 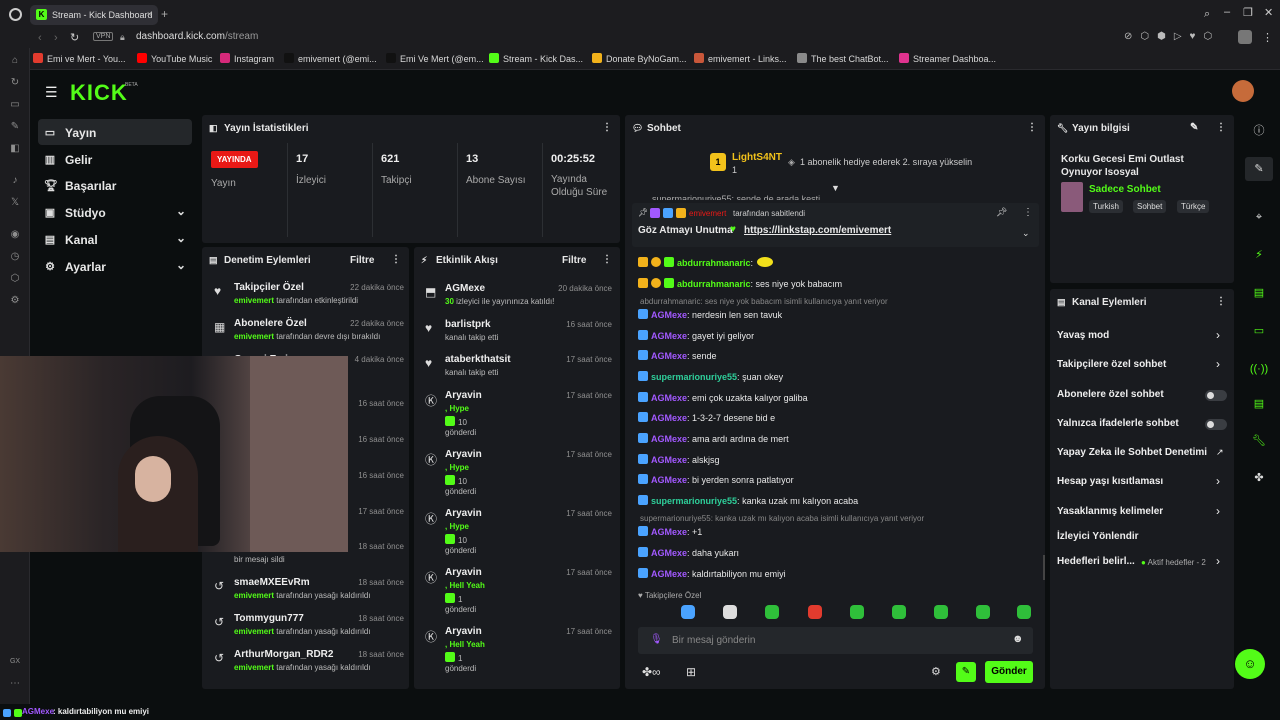 I want to click on chat-scrollbar, so click(x=1044, y=567).